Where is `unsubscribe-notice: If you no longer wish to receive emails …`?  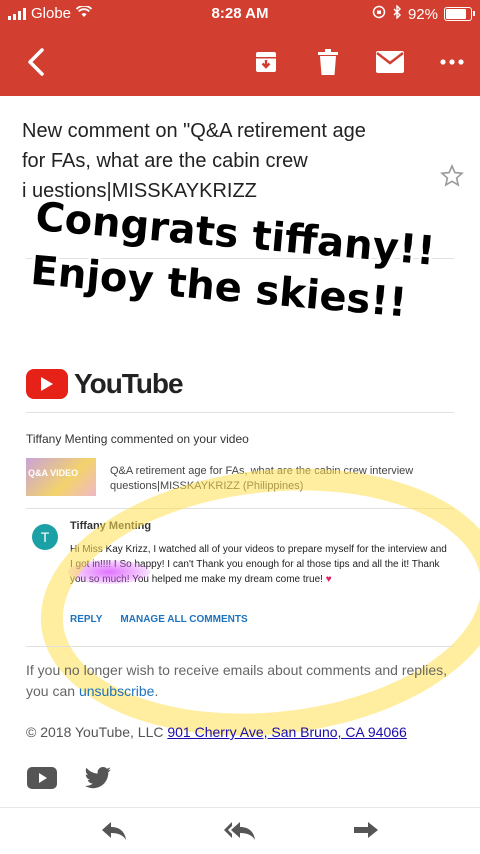
unsubscribe-notice: If you no longer wish to receive emails … is located at coordinates (241, 681).